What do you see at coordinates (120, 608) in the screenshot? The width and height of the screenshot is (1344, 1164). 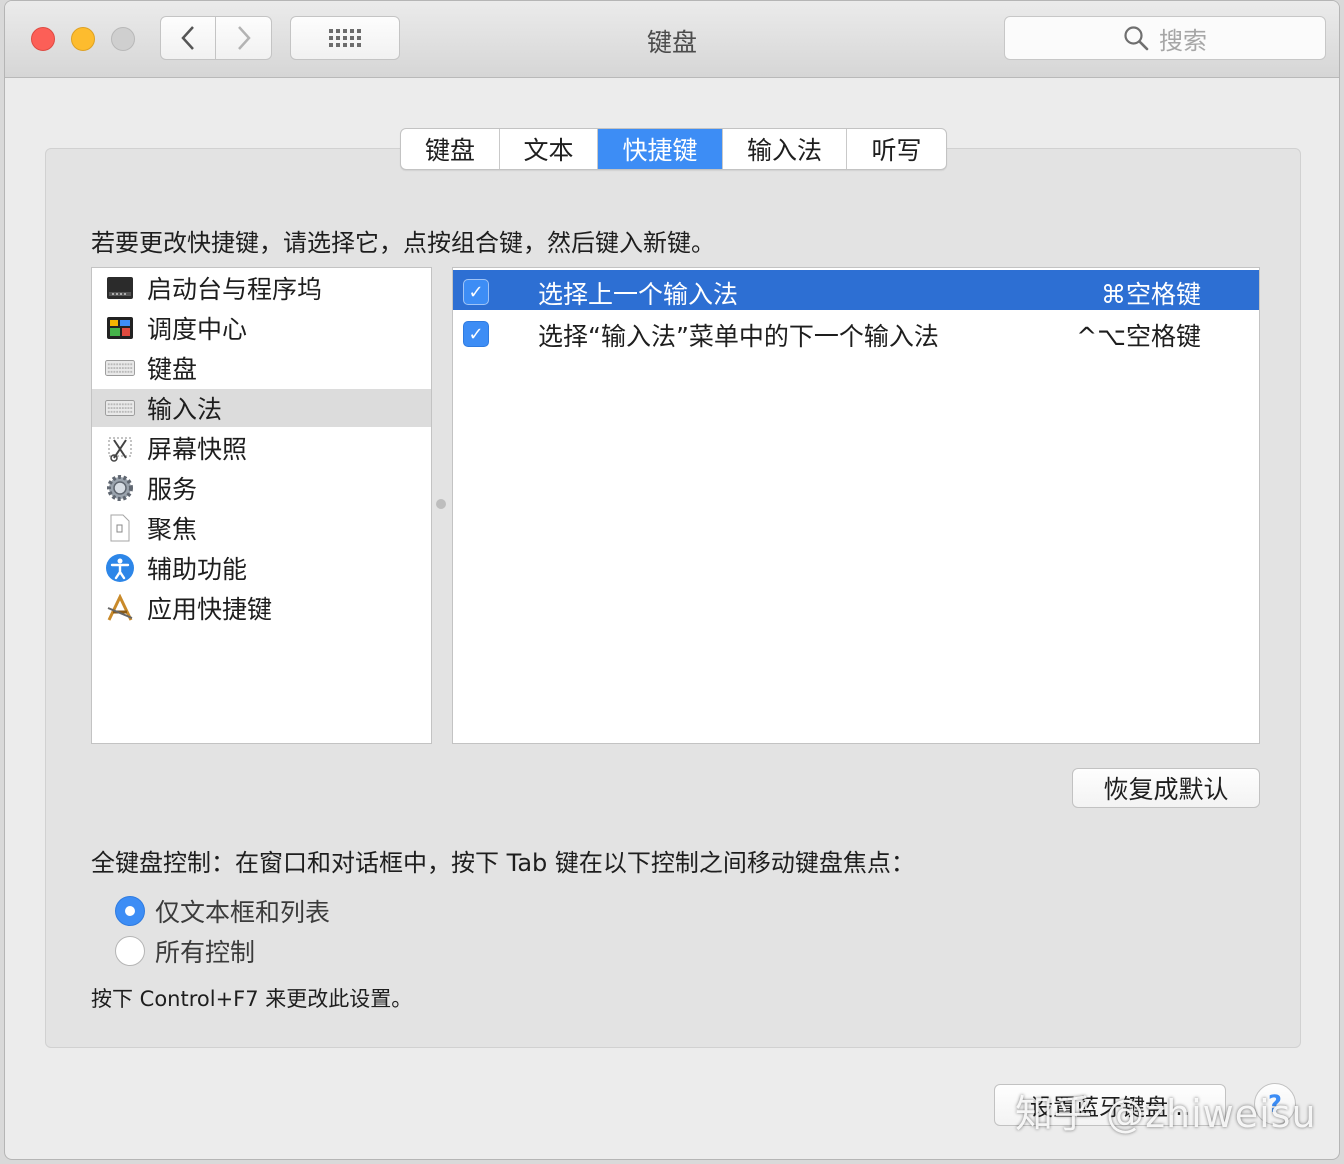 I see `app-store-icon` at bounding box center [120, 608].